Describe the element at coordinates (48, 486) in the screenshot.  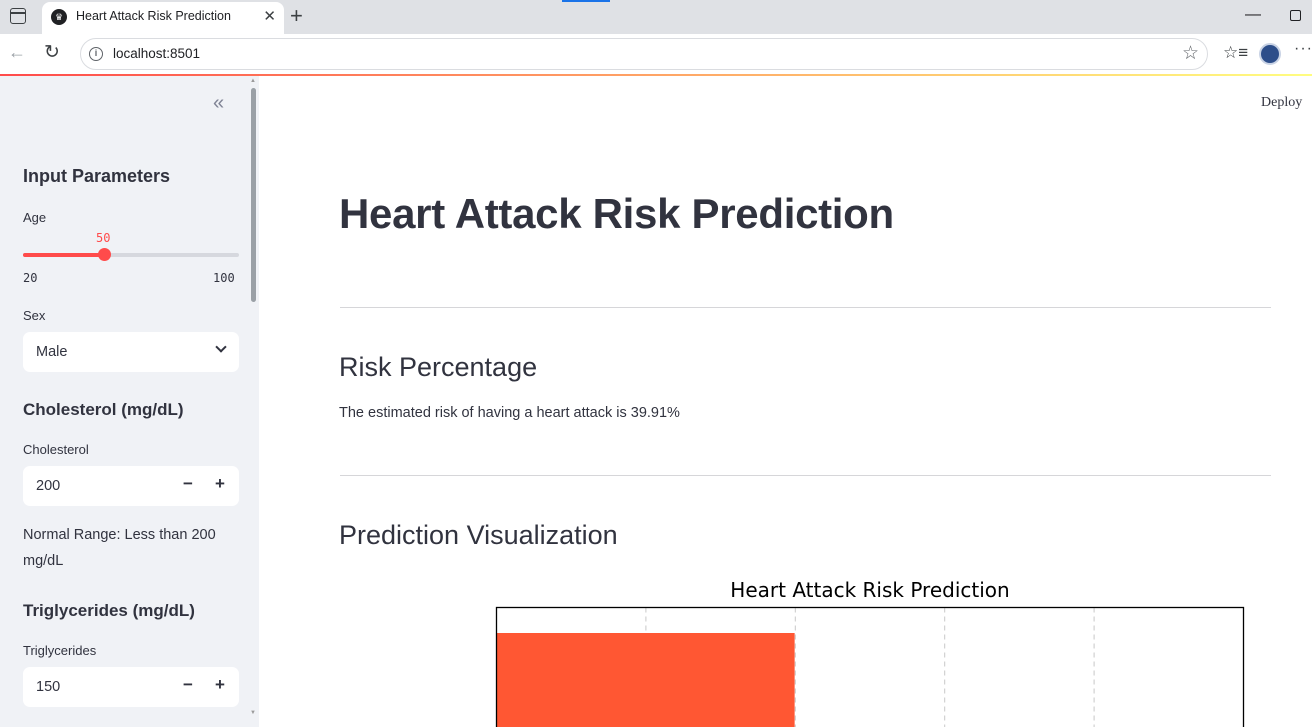
I see `cholesterol-value: 200` at that location.